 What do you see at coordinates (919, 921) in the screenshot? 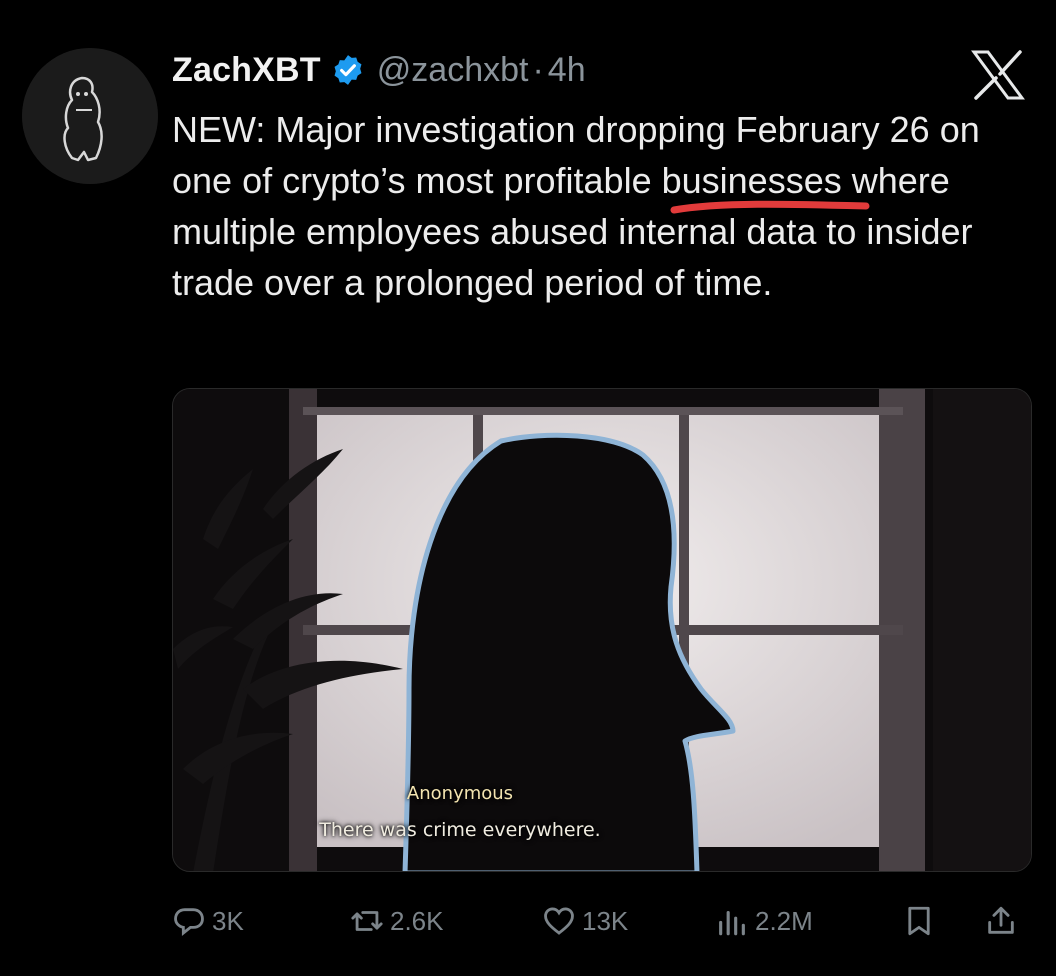
I see `bookmark-icon` at bounding box center [919, 921].